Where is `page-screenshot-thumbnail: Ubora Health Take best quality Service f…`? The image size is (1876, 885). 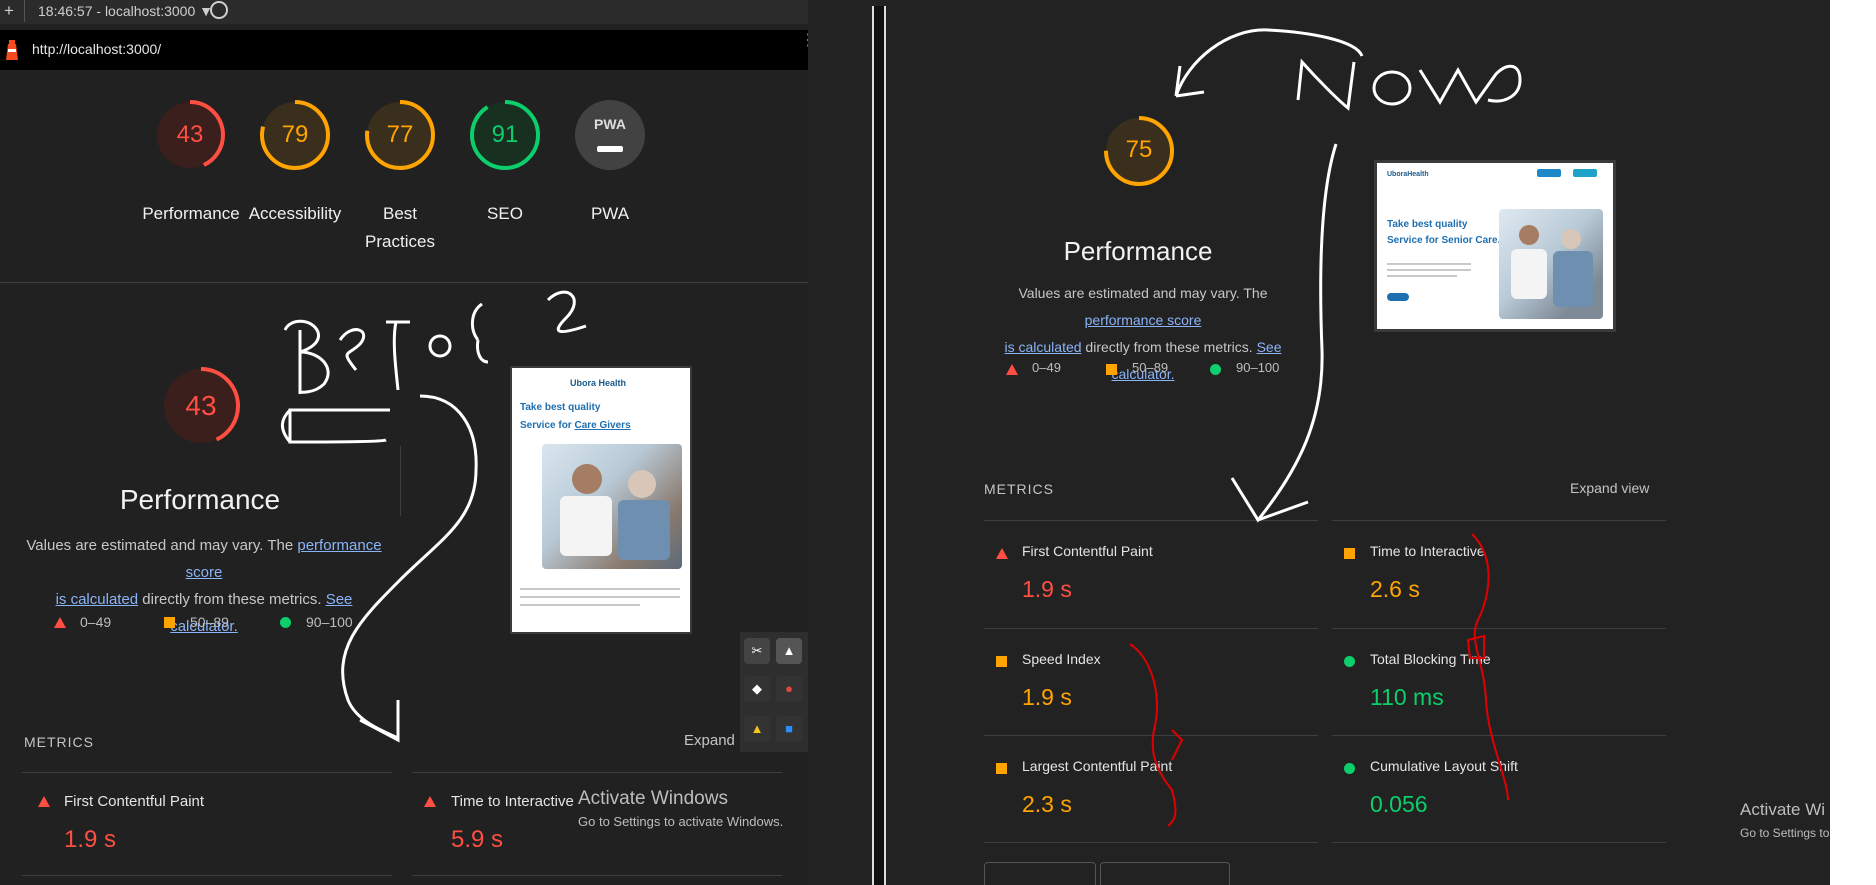
page-screenshot-thumbnail: Ubora Health Take best quality Service f… is located at coordinates (601, 500).